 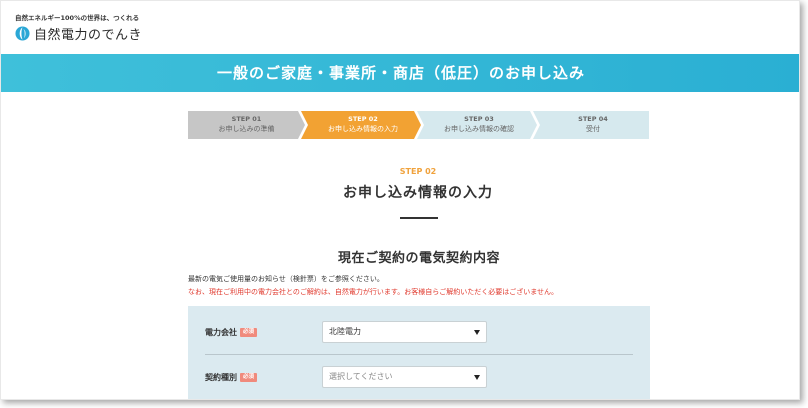 I want to click on step-03-label: お申し込み情報の確認, so click(x=479, y=129).